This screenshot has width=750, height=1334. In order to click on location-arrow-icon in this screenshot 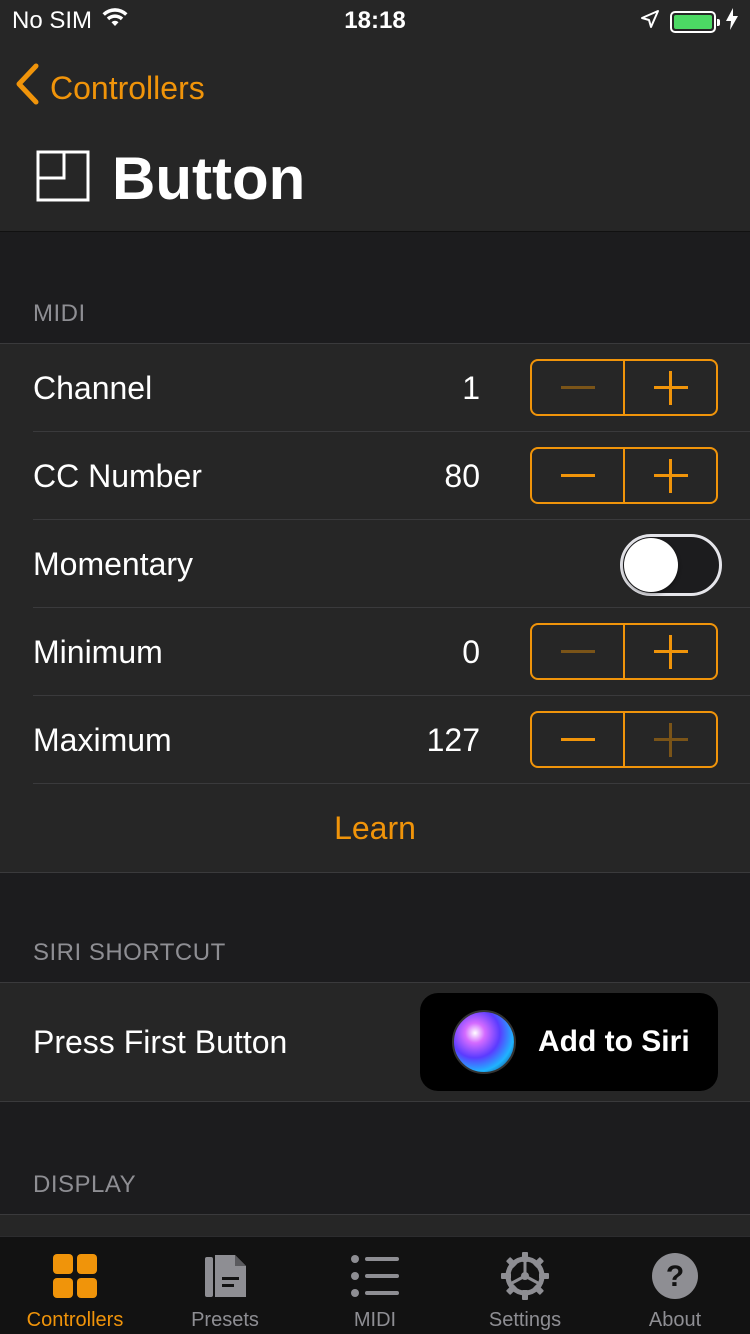, I will do `click(650, 21)`.